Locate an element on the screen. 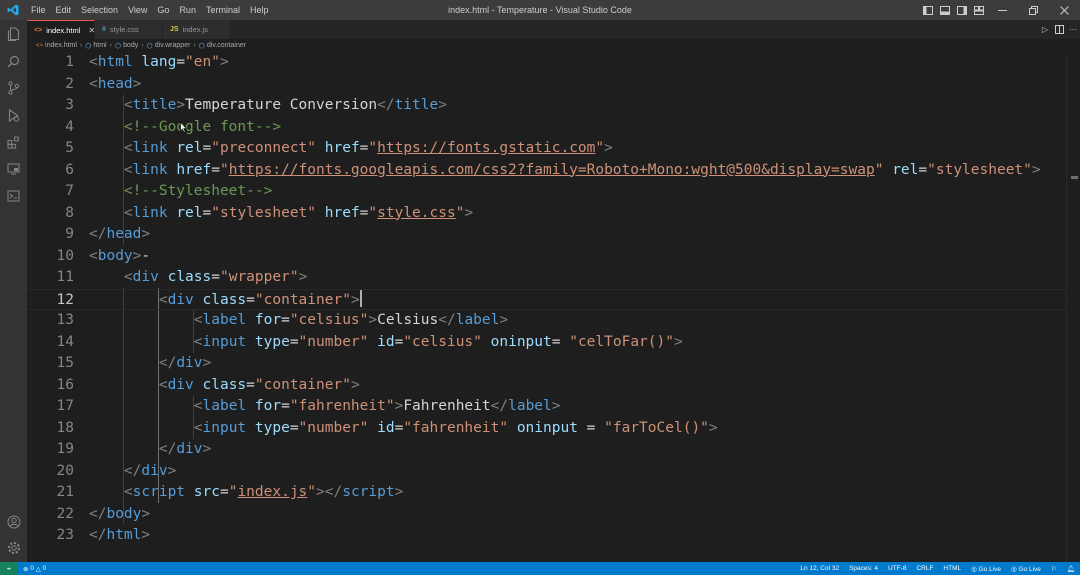 Image resolution: width=1080 pixels, height=575 pixels. go-live-button-2: ◎ Go Live is located at coordinates (1026, 569).